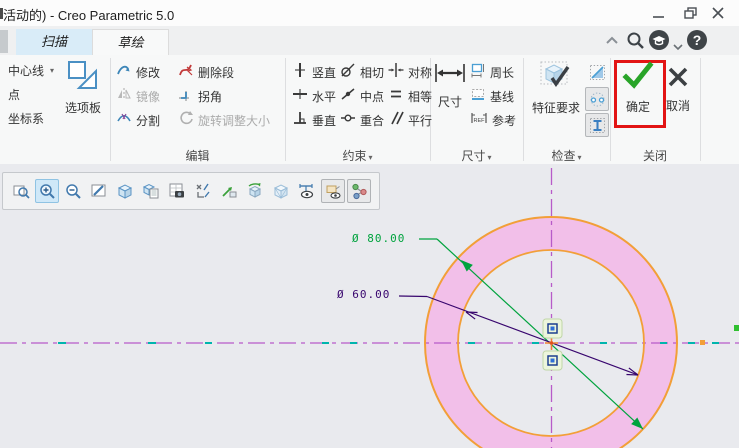 The width and height of the screenshot is (739, 448). What do you see at coordinates (552, 360) in the screenshot?
I see `coincident-handle-bottom` at bounding box center [552, 360].